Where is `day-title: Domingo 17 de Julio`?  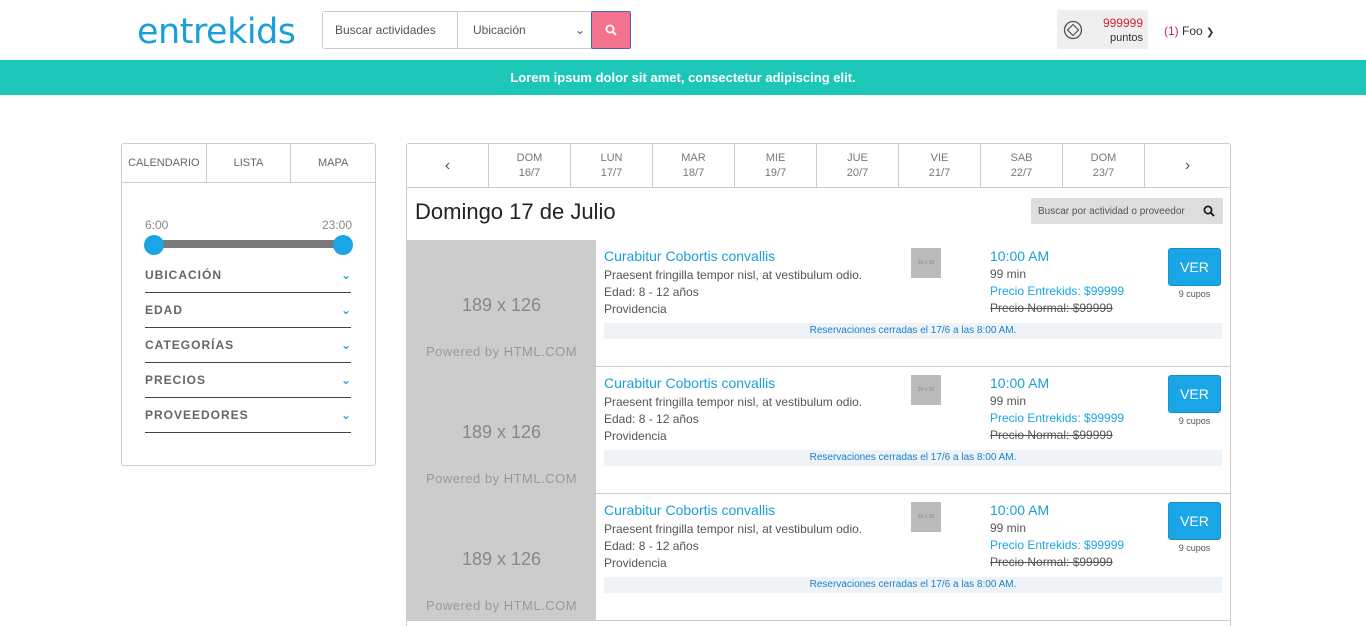 day-title: Domingo 17 de Julio is located at coordinates (515, 211).